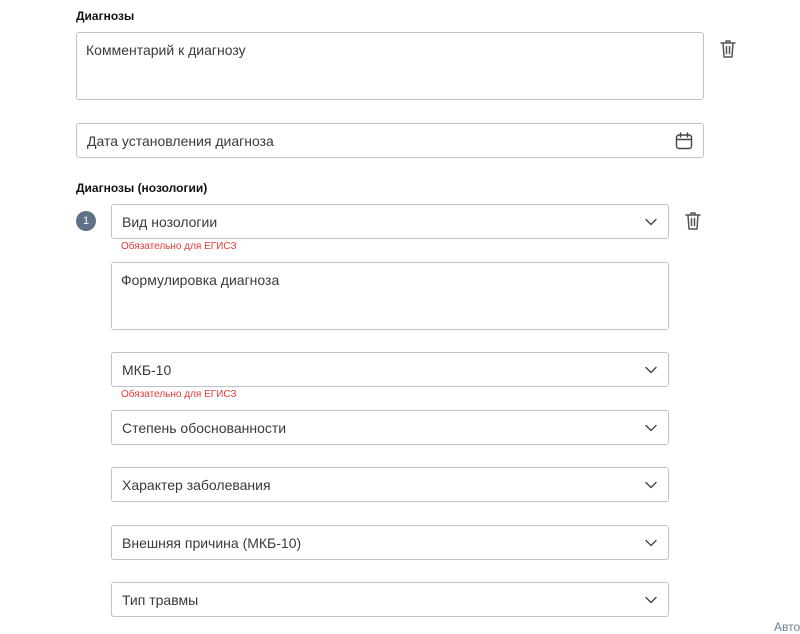 The image size is (800, 634). I want to click on diagnosis-formulation-textarea: Формулировка диагноза, so click(390, 296).